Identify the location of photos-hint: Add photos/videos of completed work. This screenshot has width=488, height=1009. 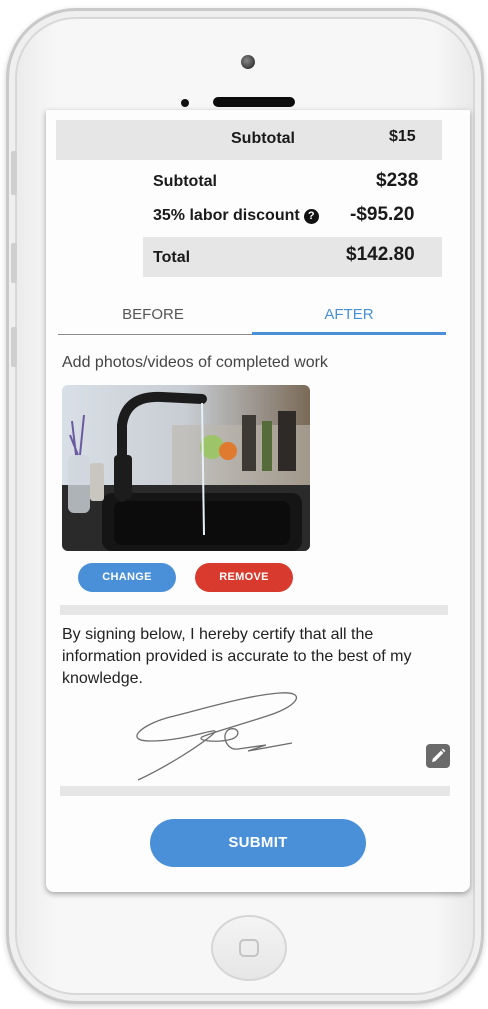
(195, 362).